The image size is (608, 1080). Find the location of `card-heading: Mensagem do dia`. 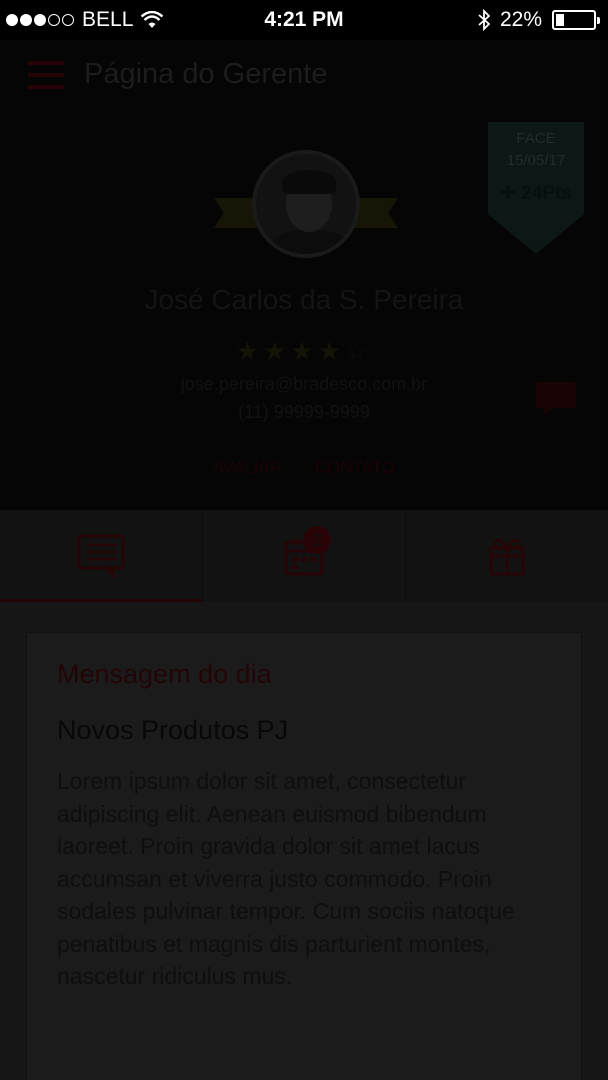

card-heading: Mensagem do dia is located at coordinates (164, 674).